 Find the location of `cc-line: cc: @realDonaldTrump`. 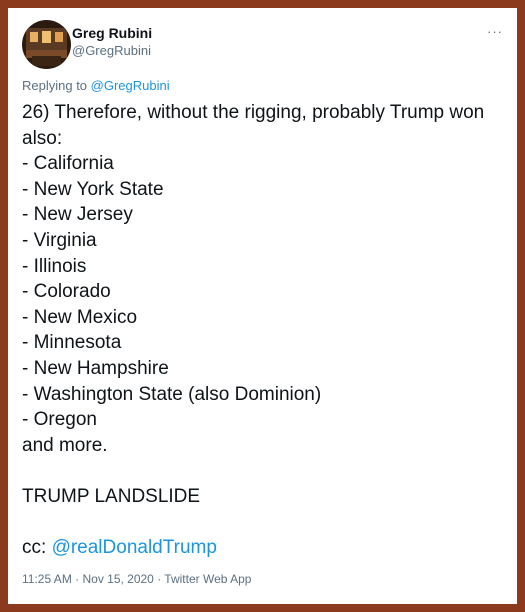

cc-line: cc: @realDonaldTrump is located at coordinates (264, 548).